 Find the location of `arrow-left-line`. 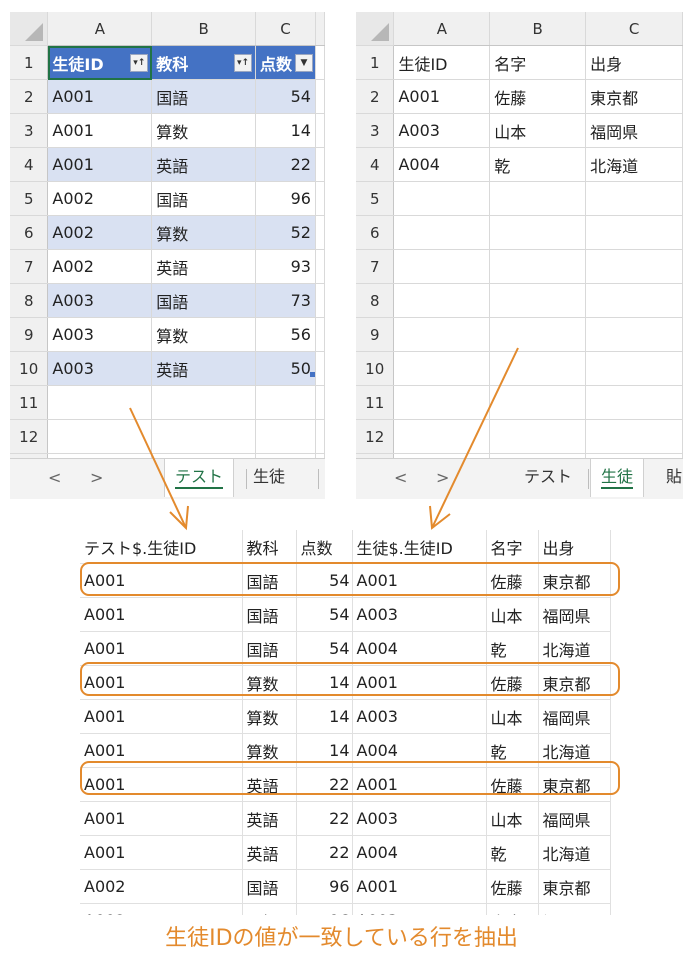

arrow-left-line is located at coordinates (158, 468).